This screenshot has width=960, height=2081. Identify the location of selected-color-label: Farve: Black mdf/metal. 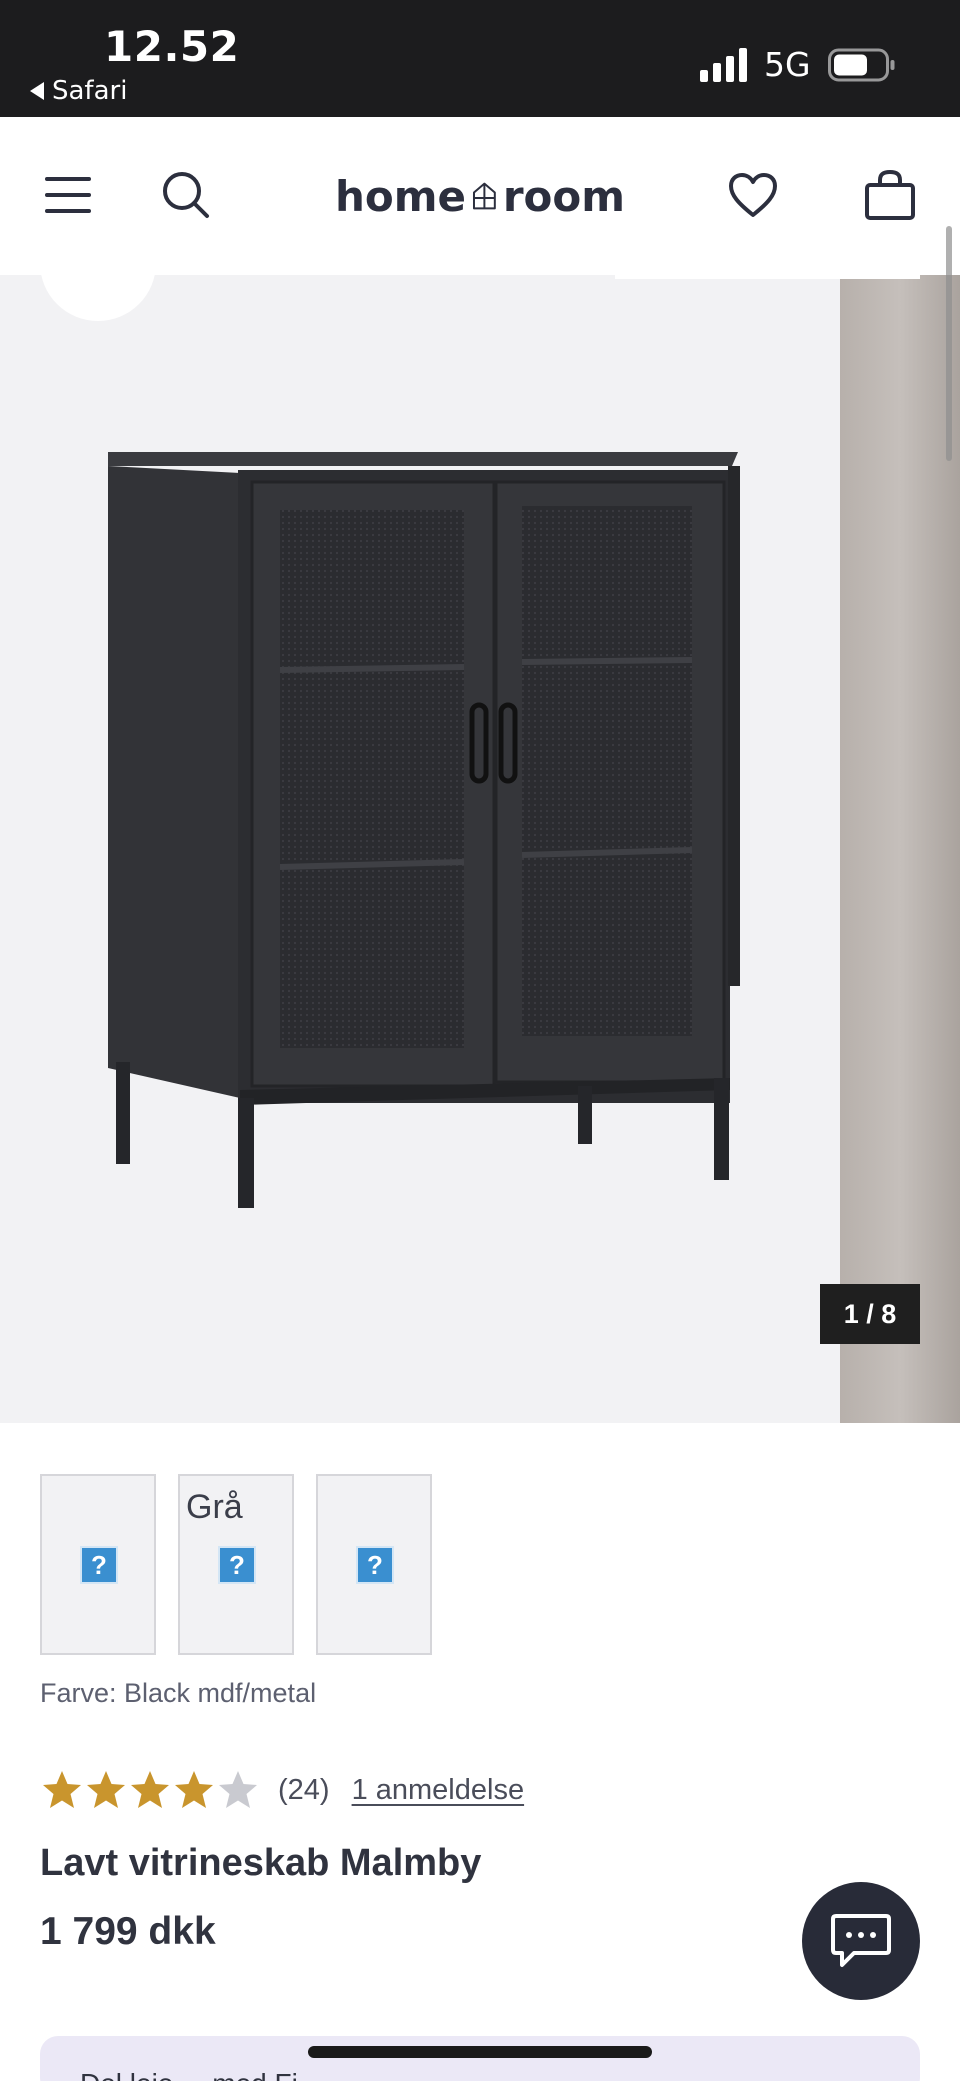
(178, 1693).